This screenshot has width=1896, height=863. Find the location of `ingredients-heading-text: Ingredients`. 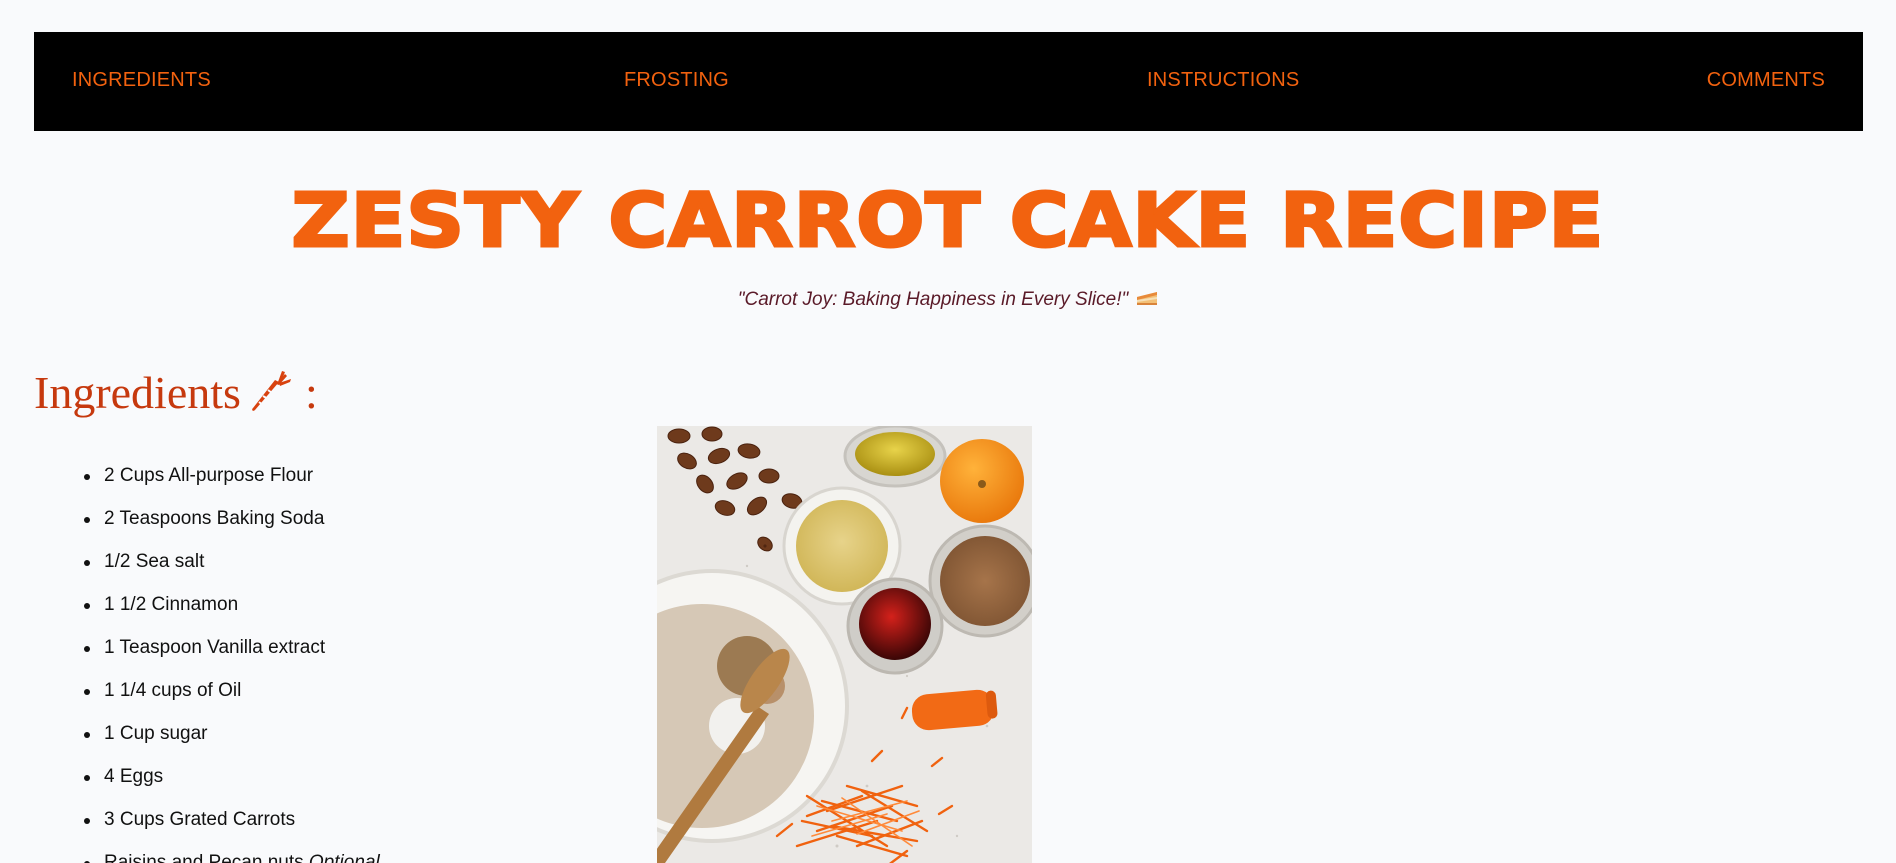

ingredients-heading-text: Ingredients is located at coordinates (137, 392).